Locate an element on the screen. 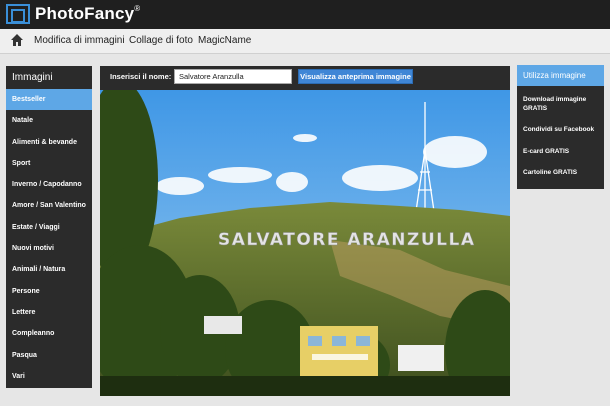 The width and height of the screenshot is (610, 406). sidebar-item-sport: Sport is located at coordinates (49, 163).